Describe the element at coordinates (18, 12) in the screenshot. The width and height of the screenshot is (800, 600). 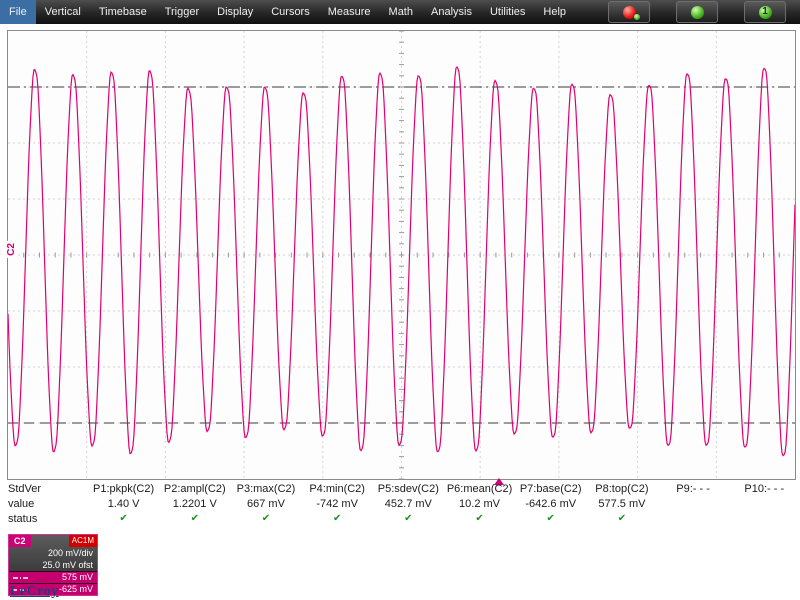
I see `menu-item-file: File` at that location.